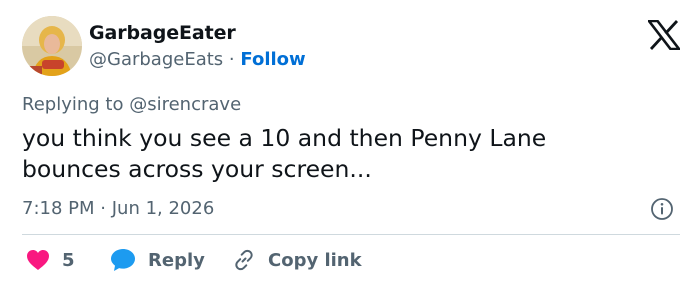  I want to click on x-logo-icon, so click(664, 35).